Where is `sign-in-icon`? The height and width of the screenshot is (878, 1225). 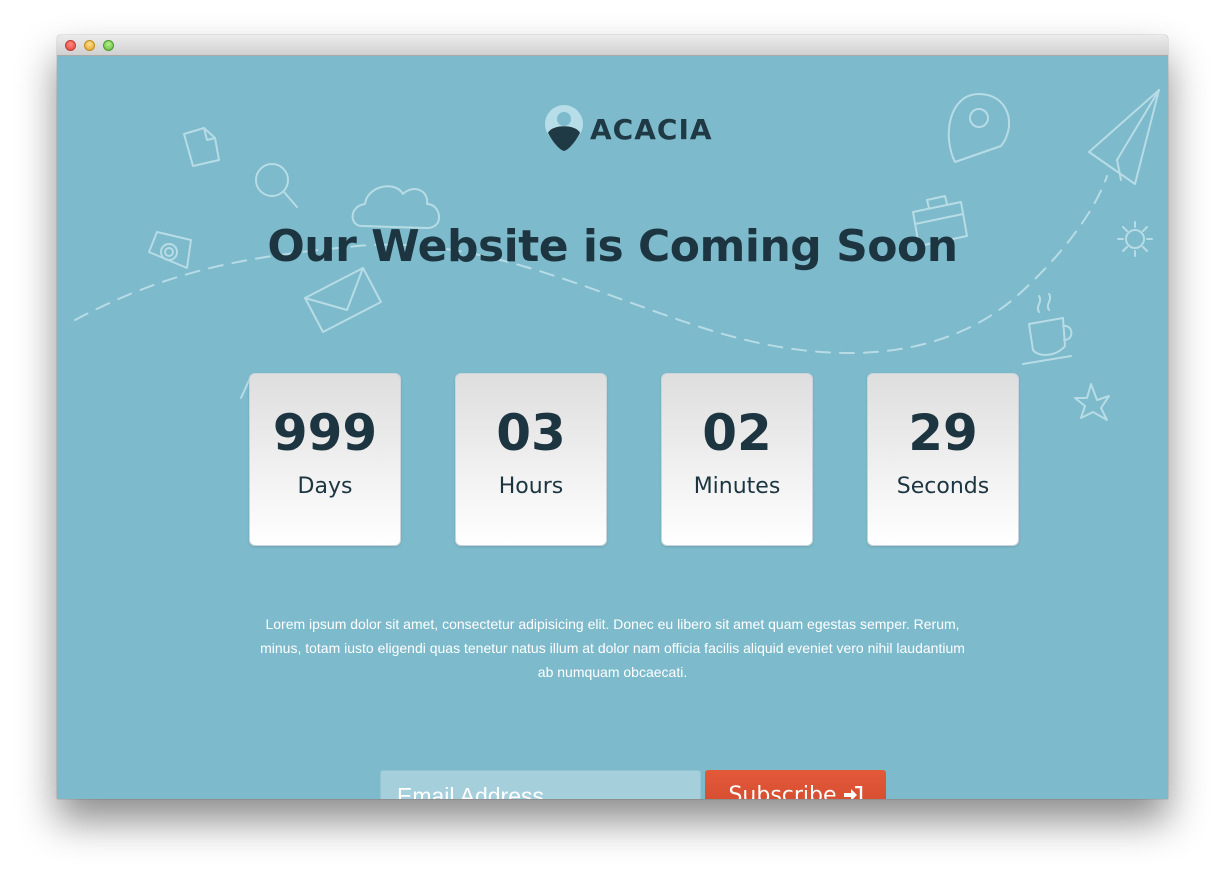
sign-in-icon is located at coordinates (852, 792).